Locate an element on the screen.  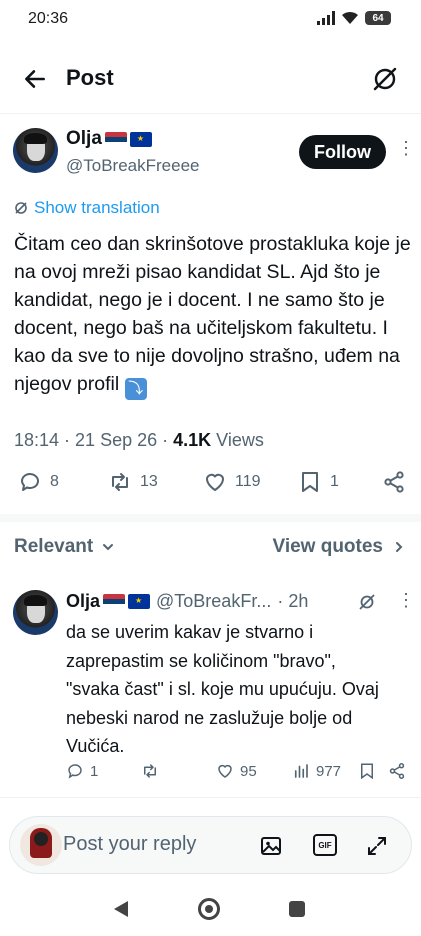
reply-composer: Post your reply GIF is located at coordinates (210, 845).